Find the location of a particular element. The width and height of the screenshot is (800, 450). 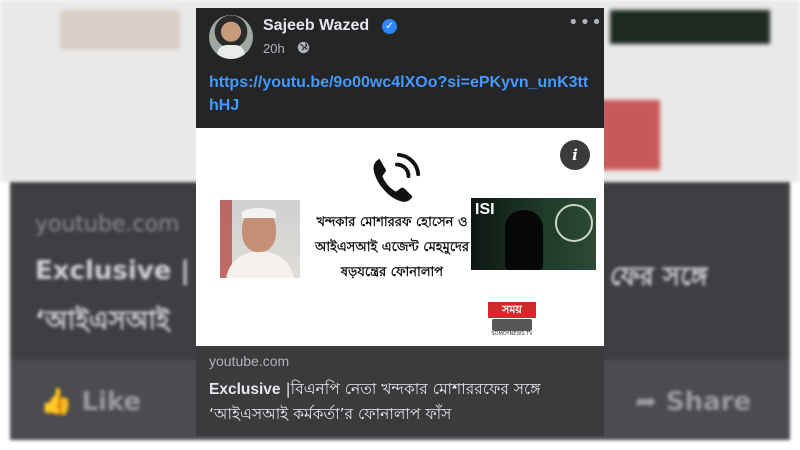

background-headline-line2: ‘আইএসআই is located at coordinates (102, 321).